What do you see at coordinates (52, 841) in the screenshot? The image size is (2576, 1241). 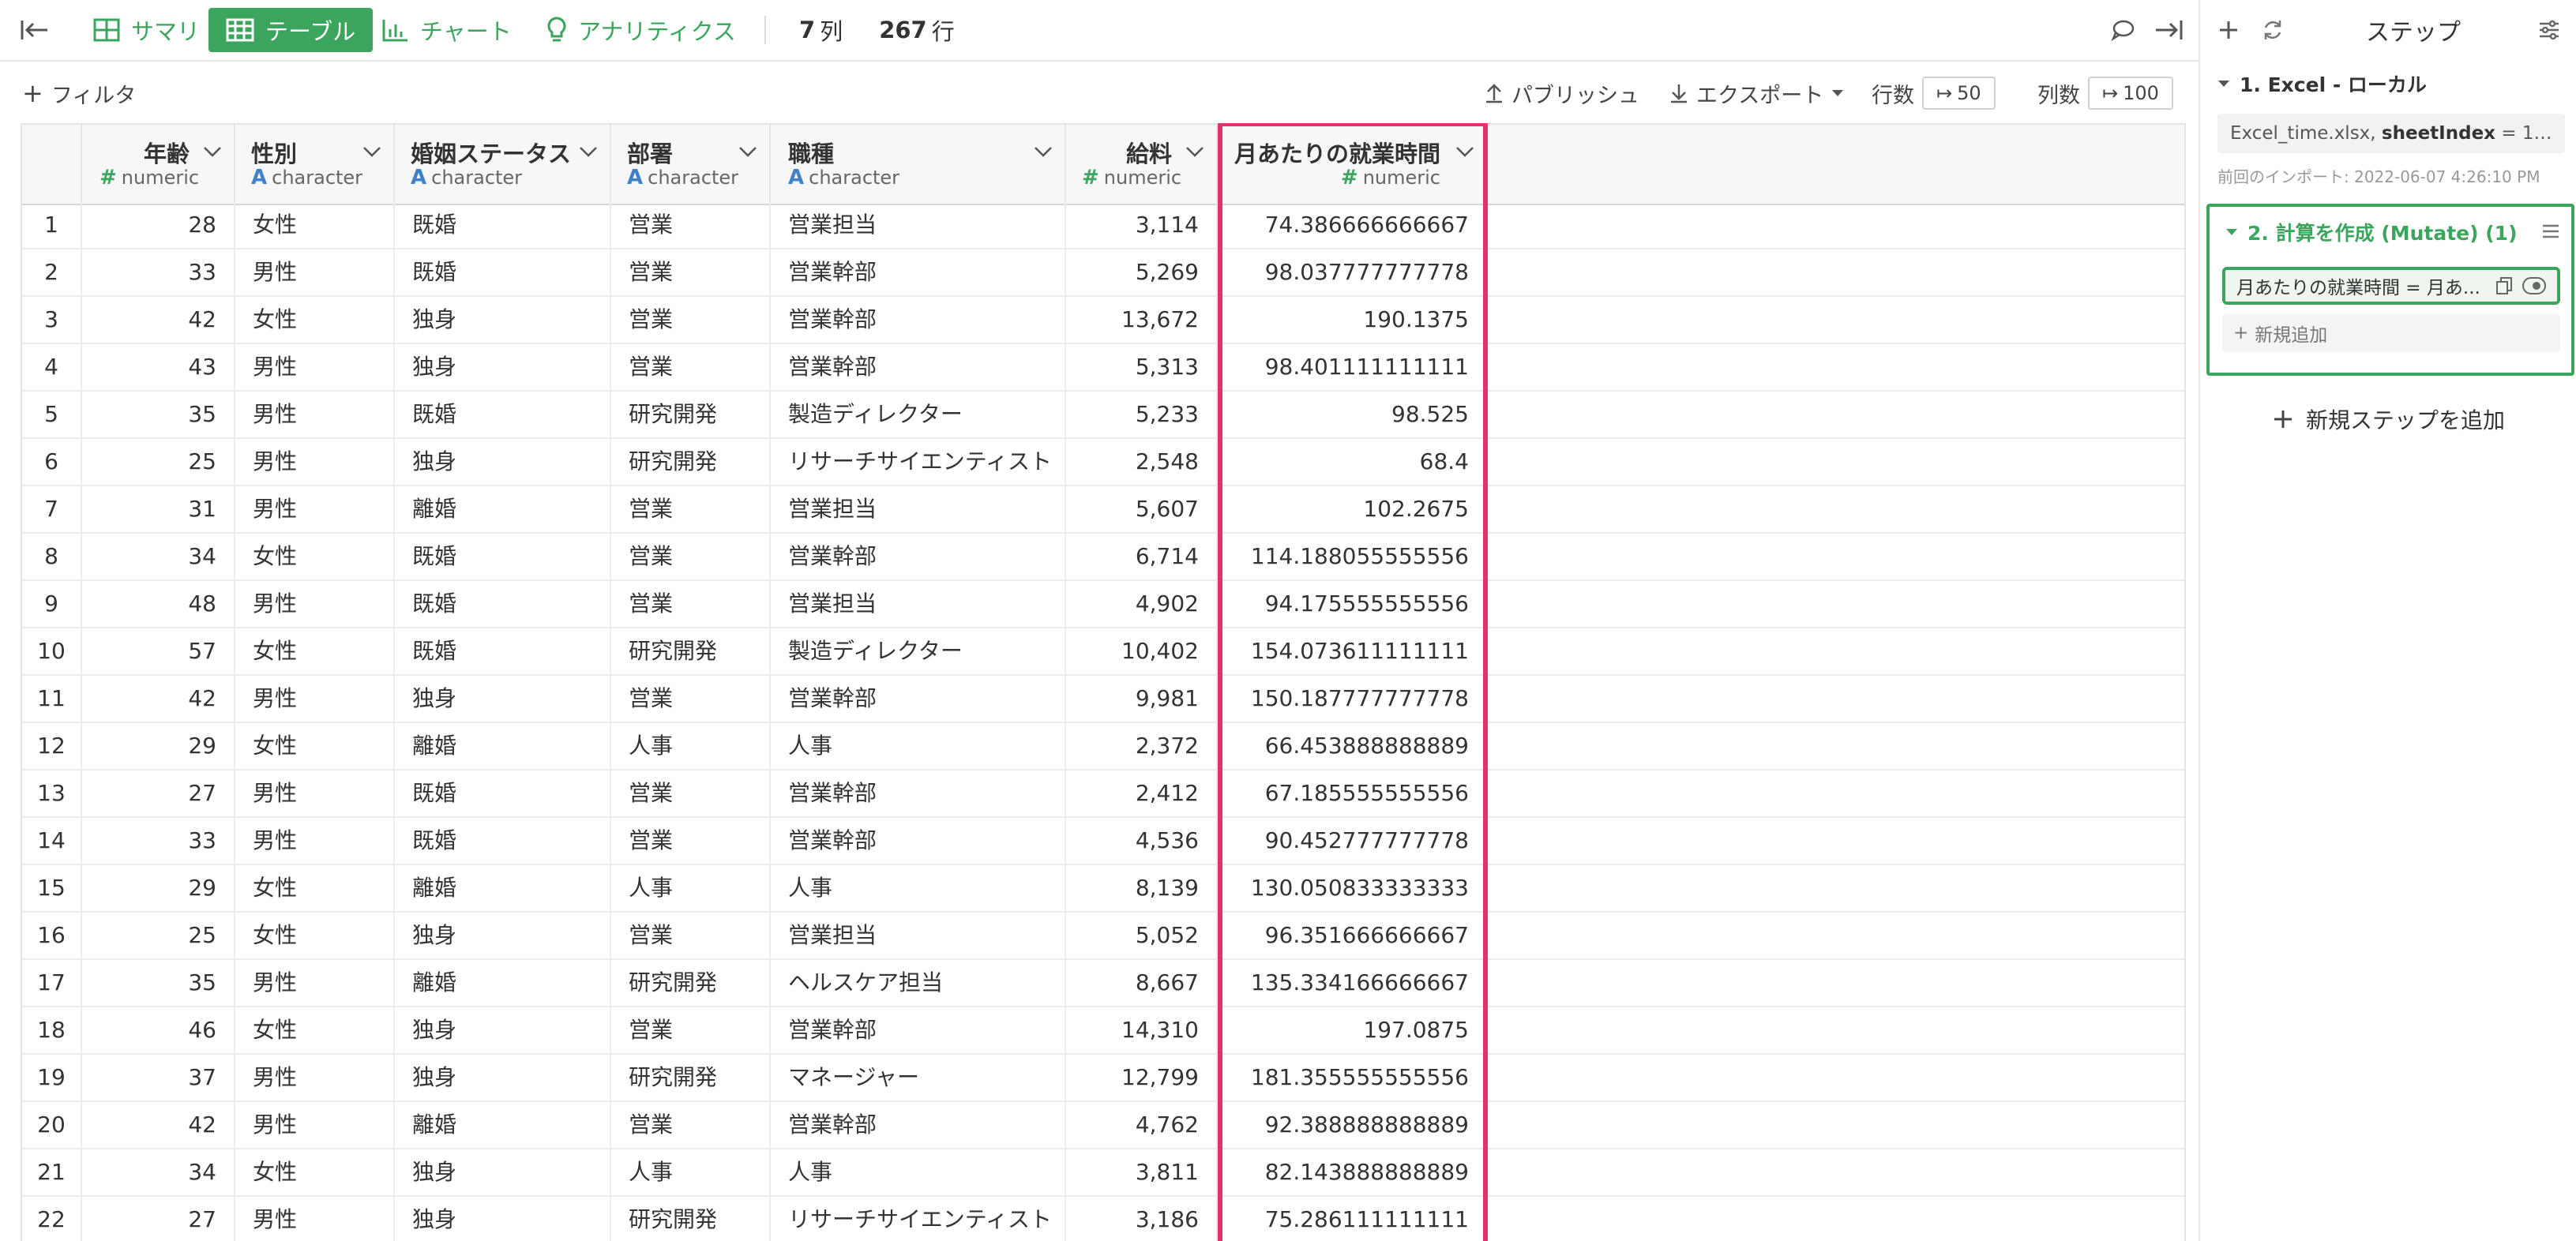 I see `row-index-cell: 14` at bounding box center [52, 841].